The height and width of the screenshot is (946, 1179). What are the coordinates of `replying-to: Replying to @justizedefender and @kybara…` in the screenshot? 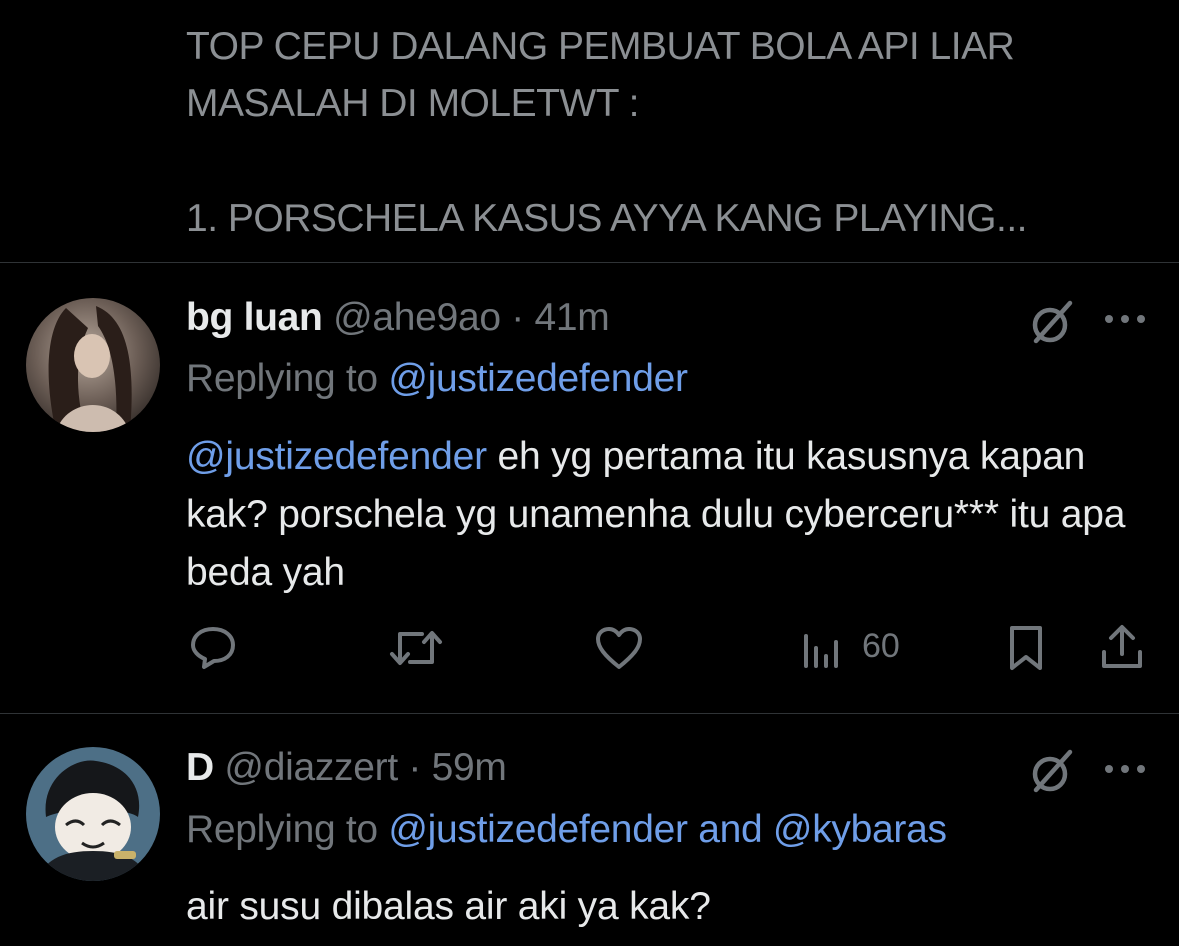 It's located at (566, 830).